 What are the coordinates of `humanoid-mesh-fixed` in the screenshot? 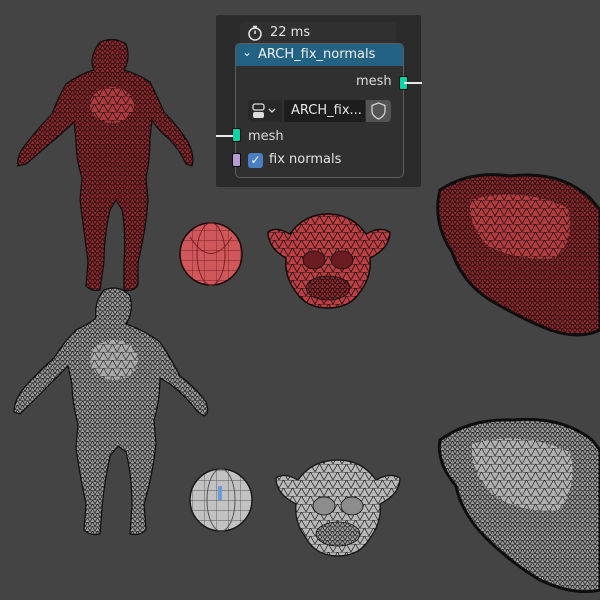 It's located at (111, 411).